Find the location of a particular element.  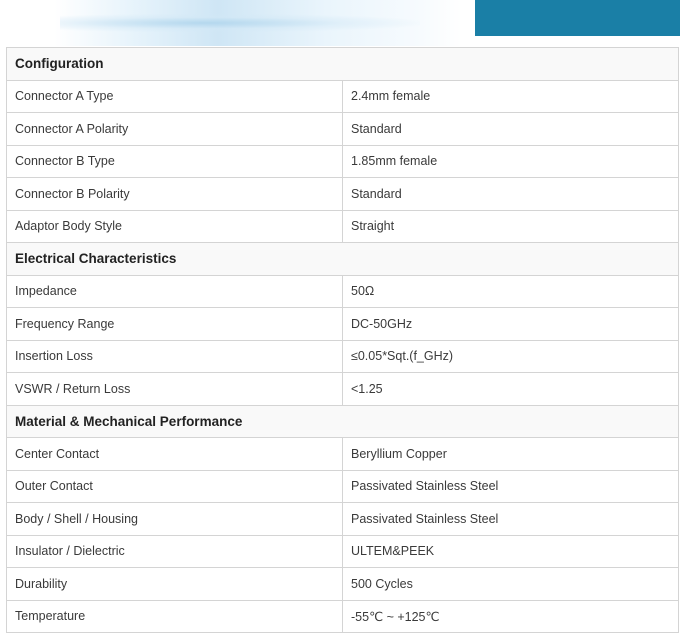

section-title: Material & Mechanical Performance is located at coordinates (342, 421).